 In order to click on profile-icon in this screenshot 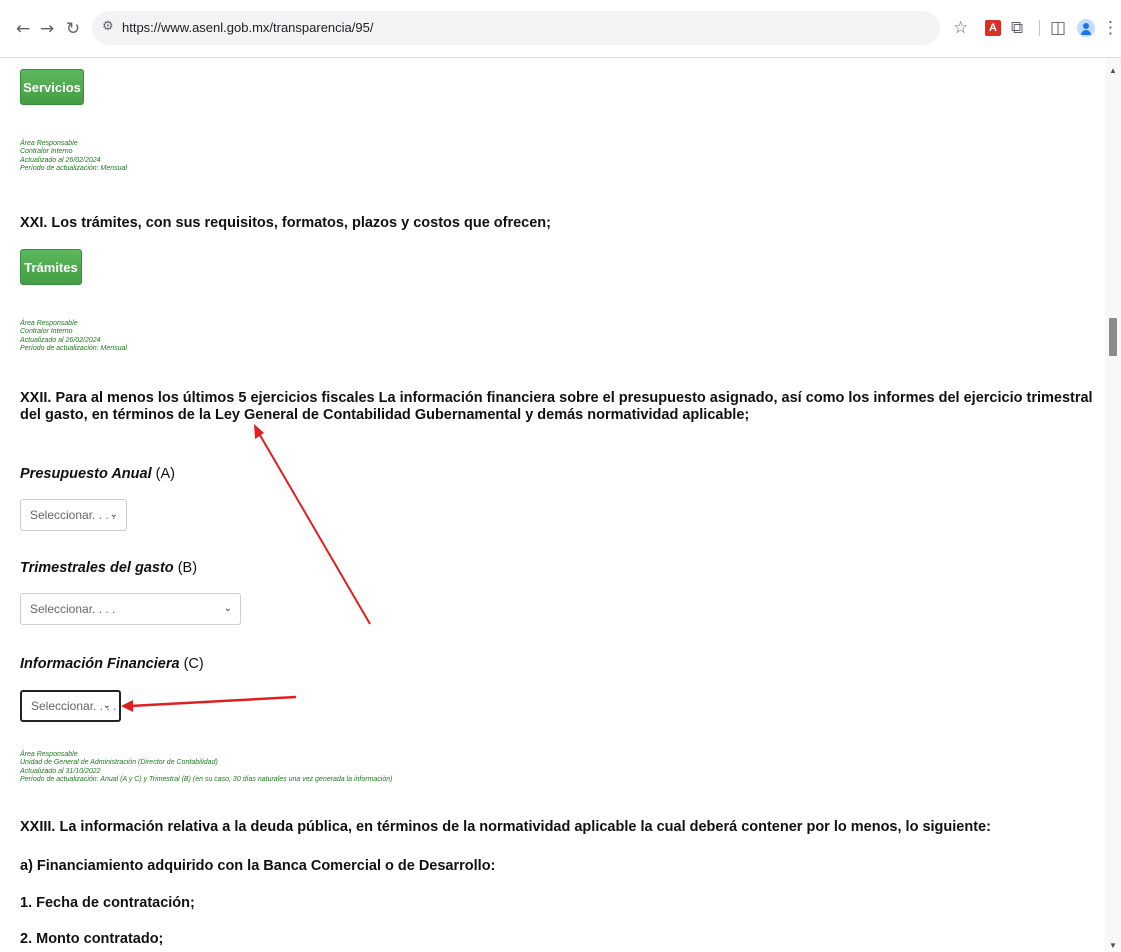, I will do `click(1086, 28)`.